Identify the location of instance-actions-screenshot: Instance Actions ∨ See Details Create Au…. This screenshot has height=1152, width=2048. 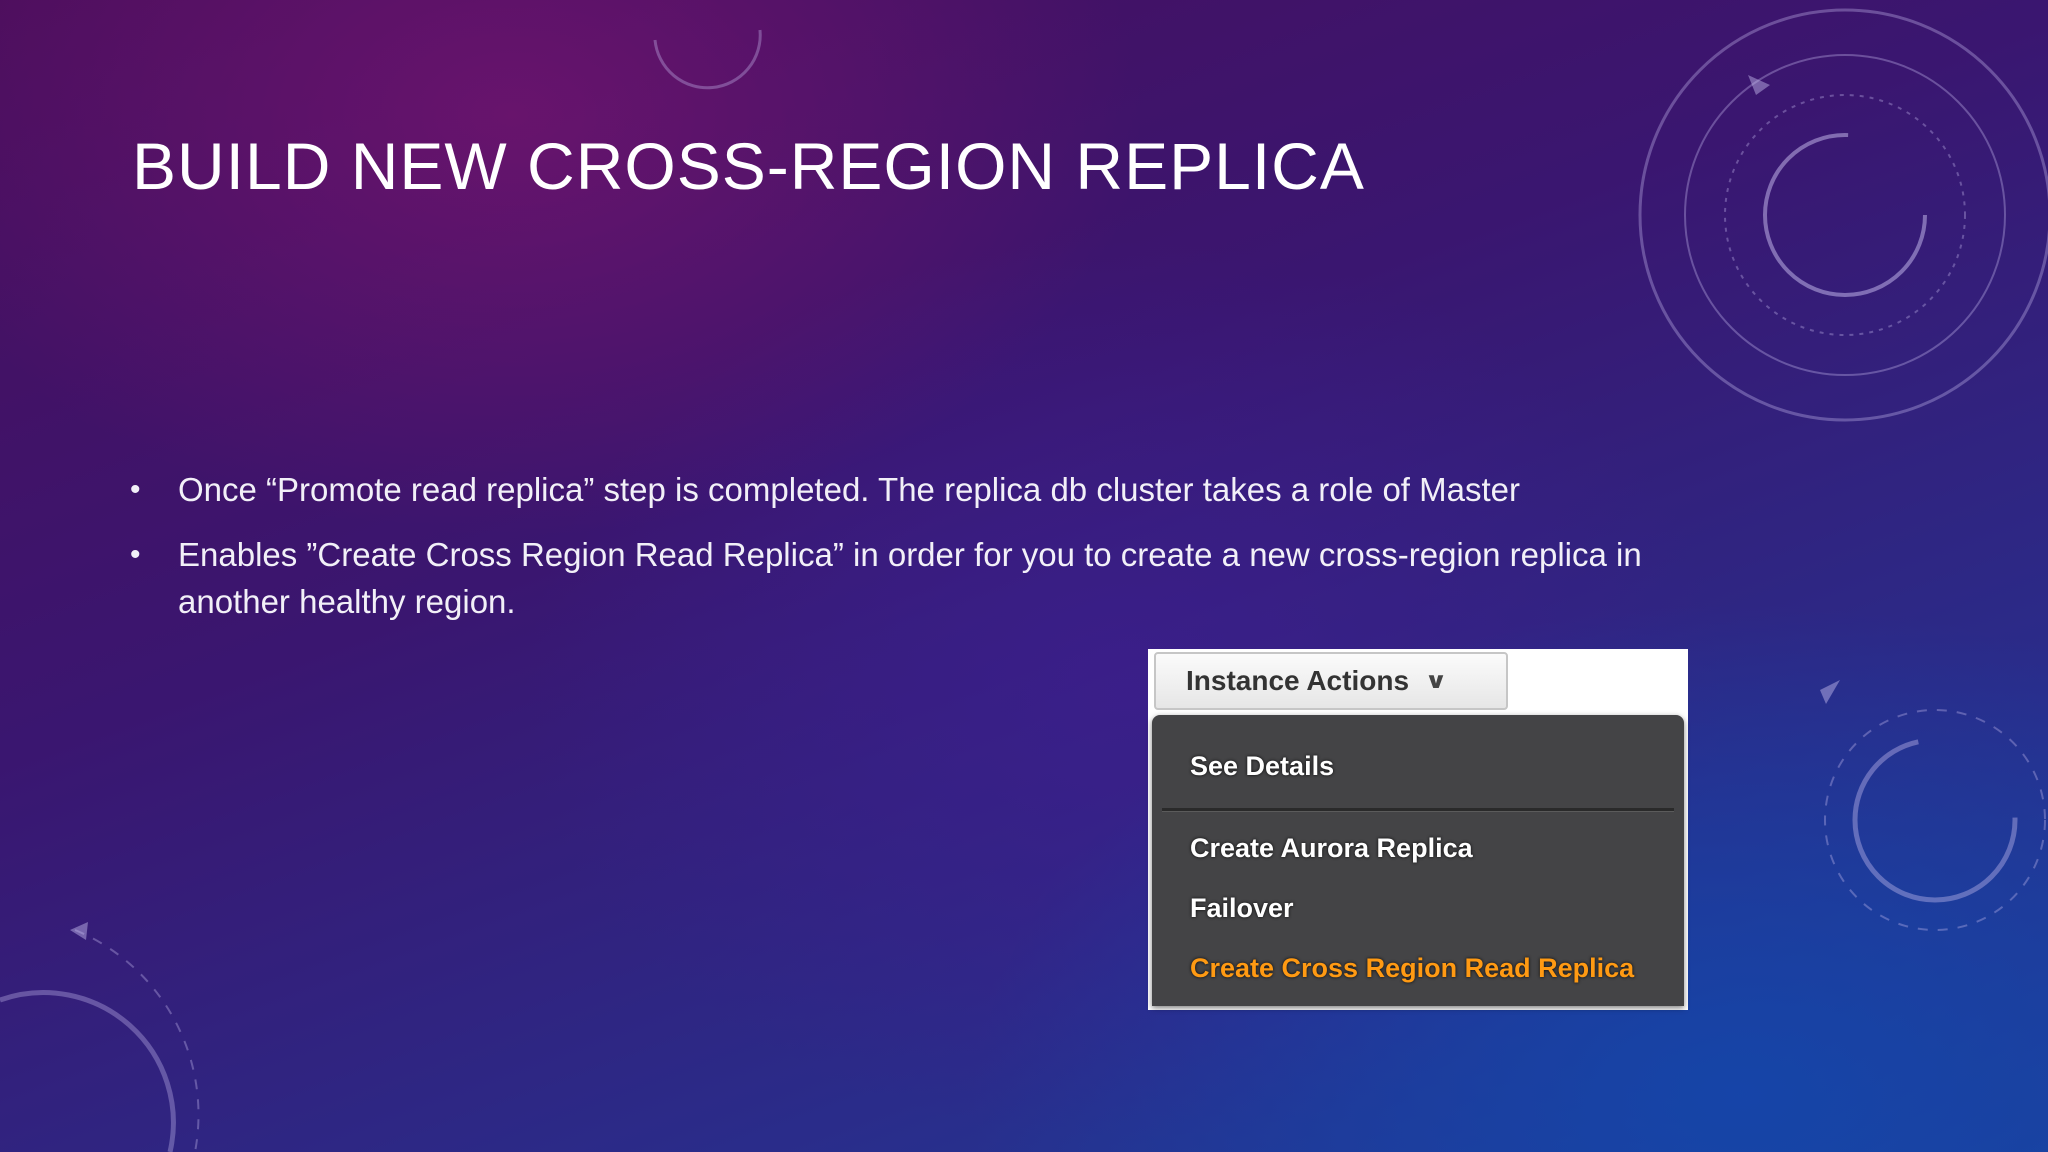
(1418, 829).